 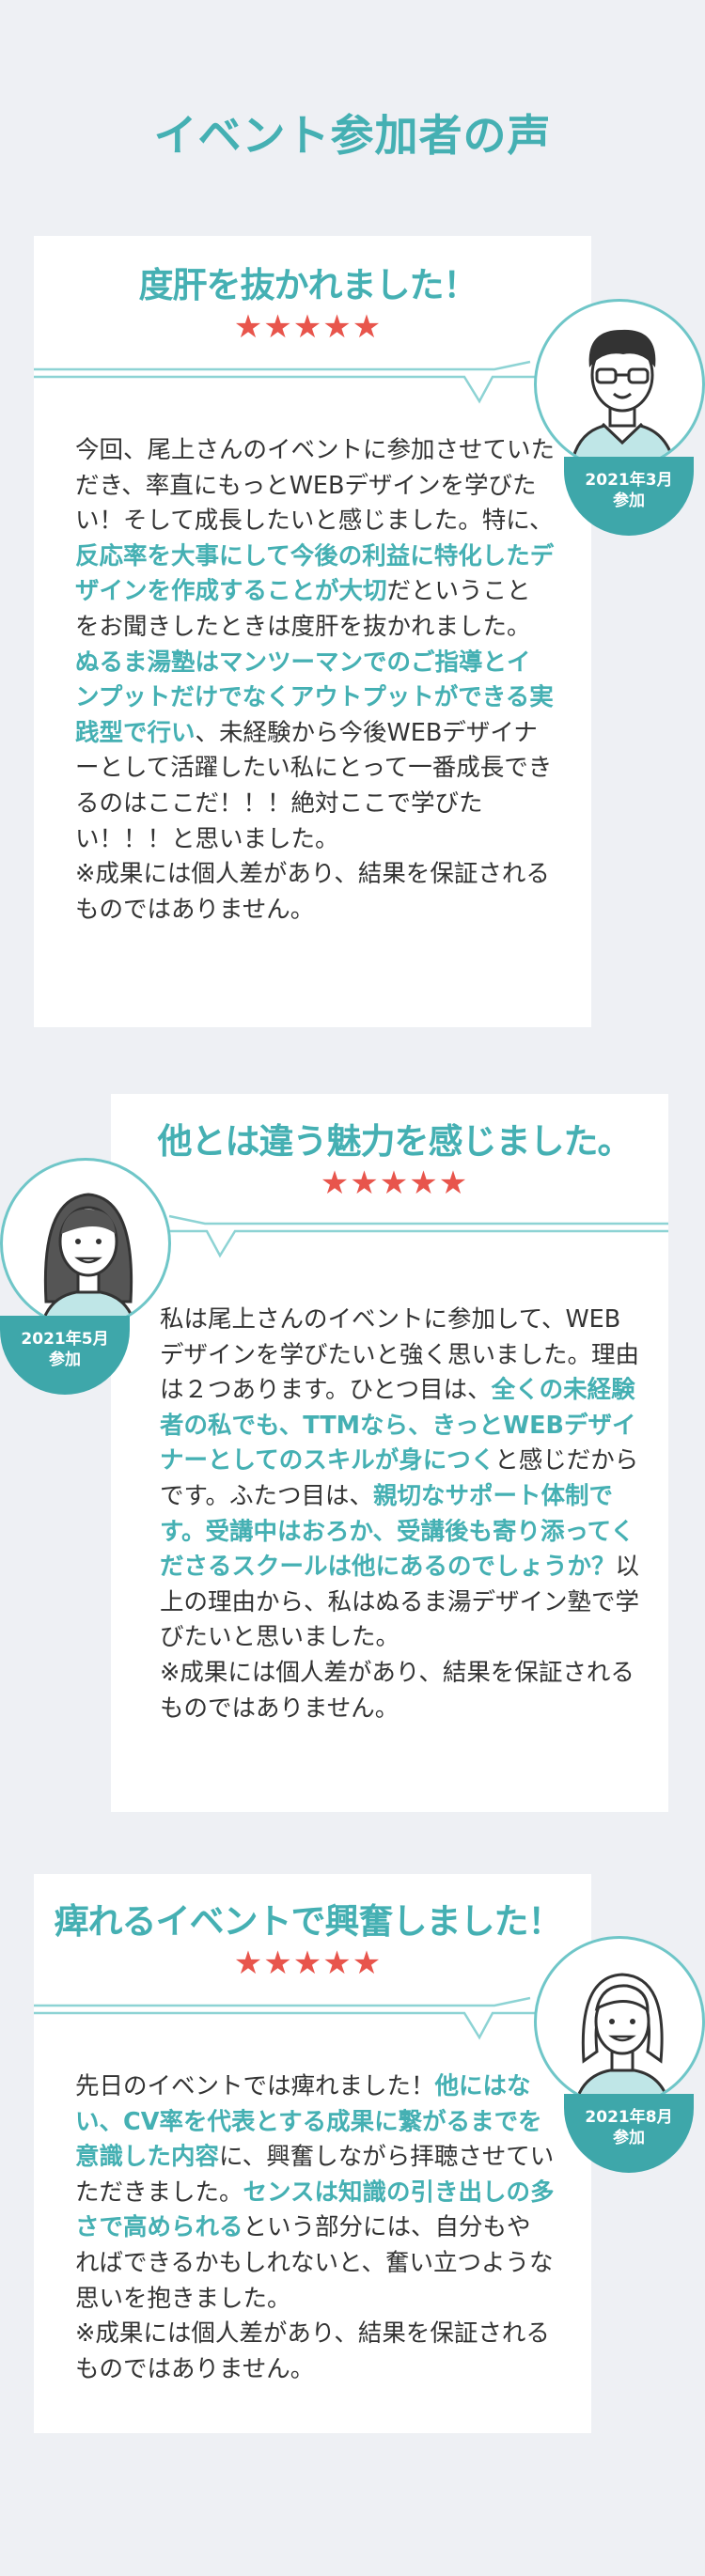 What do you see at coordinates (629, 2117) in the screenshot?
I see `participation-date: 2021年8月` at bounding box center [629, 2117].